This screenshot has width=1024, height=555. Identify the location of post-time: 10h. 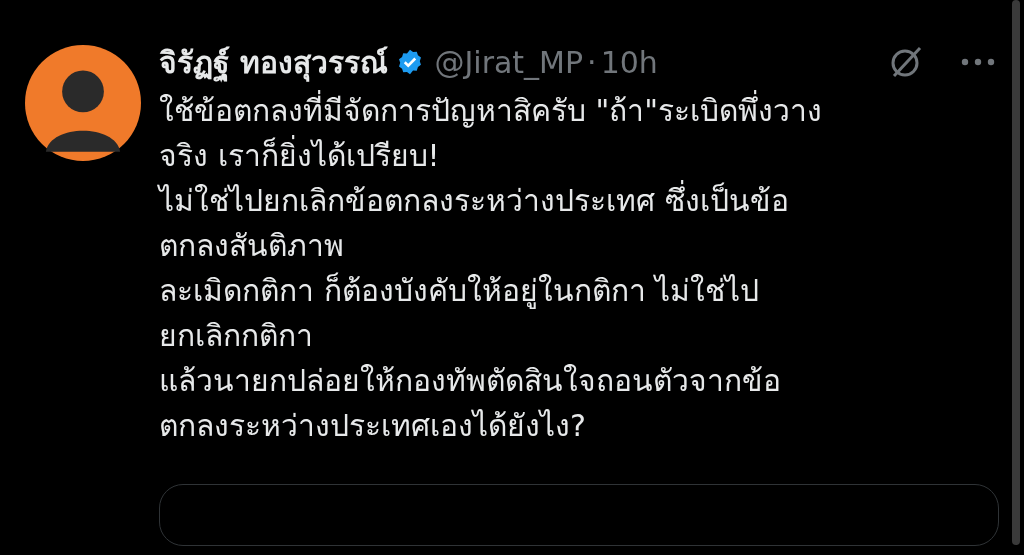
(629, 62).